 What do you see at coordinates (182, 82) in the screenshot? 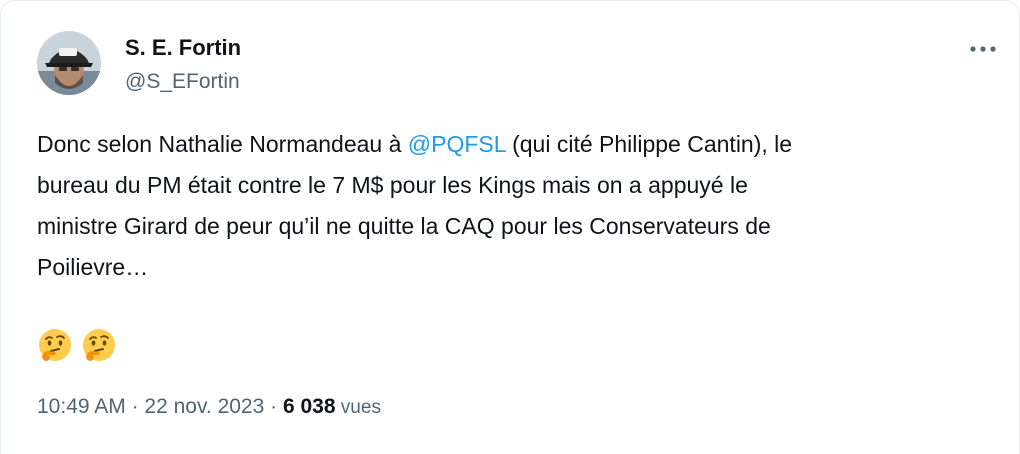
I see `author-handle: @S_EFortin` at bounding box center [182, 82].